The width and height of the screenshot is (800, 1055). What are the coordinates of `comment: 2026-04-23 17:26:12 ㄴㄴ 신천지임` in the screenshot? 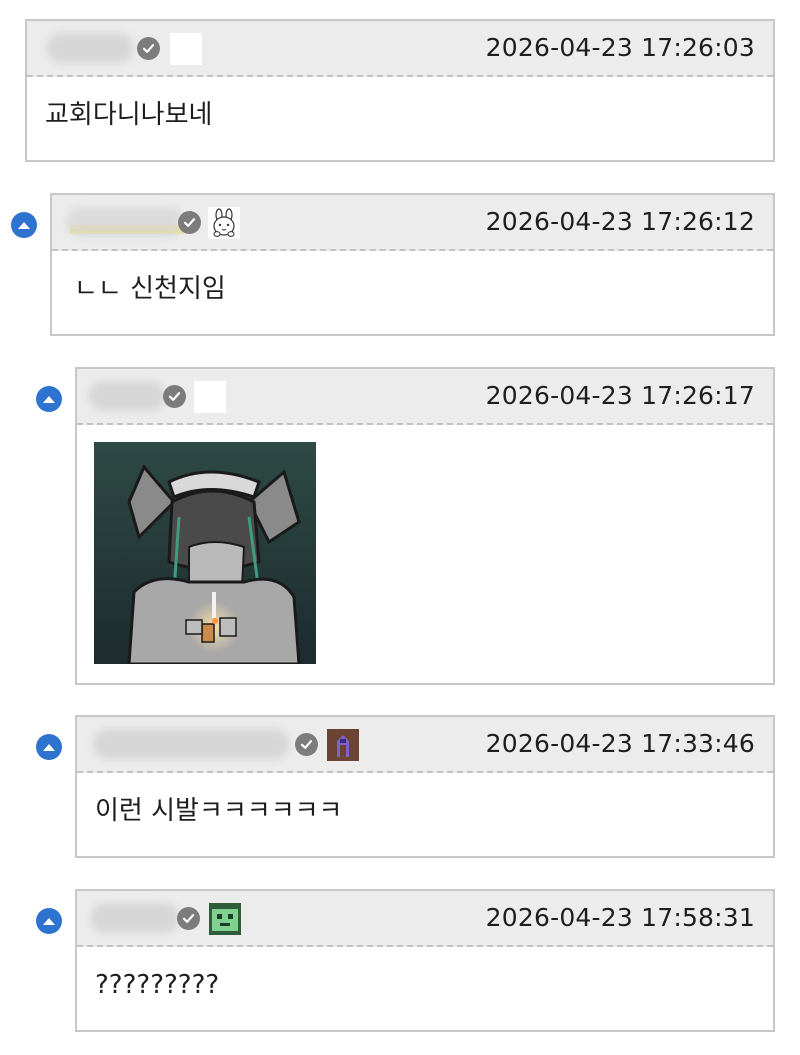 It's located at (412, 264).